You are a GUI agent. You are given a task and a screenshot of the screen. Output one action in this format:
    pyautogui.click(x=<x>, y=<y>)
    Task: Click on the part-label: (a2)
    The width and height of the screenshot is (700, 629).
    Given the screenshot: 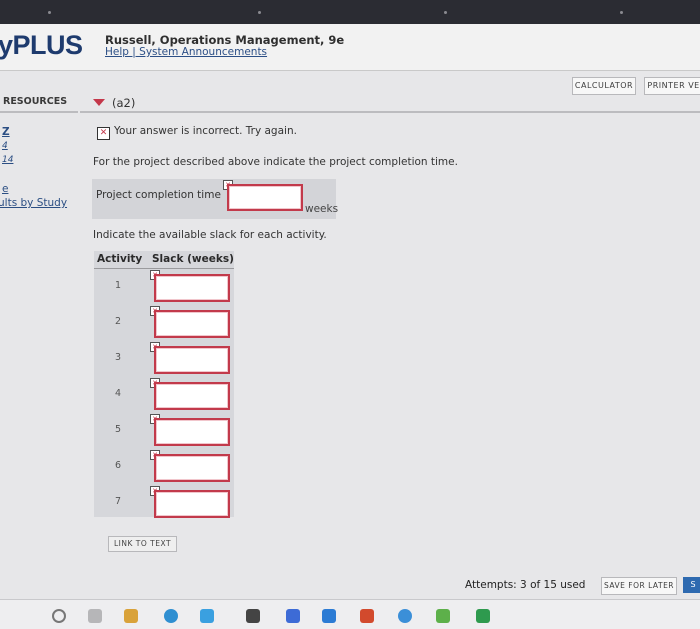 What is the action you would take?
    pyautogui.click(x=124, y=103)
    